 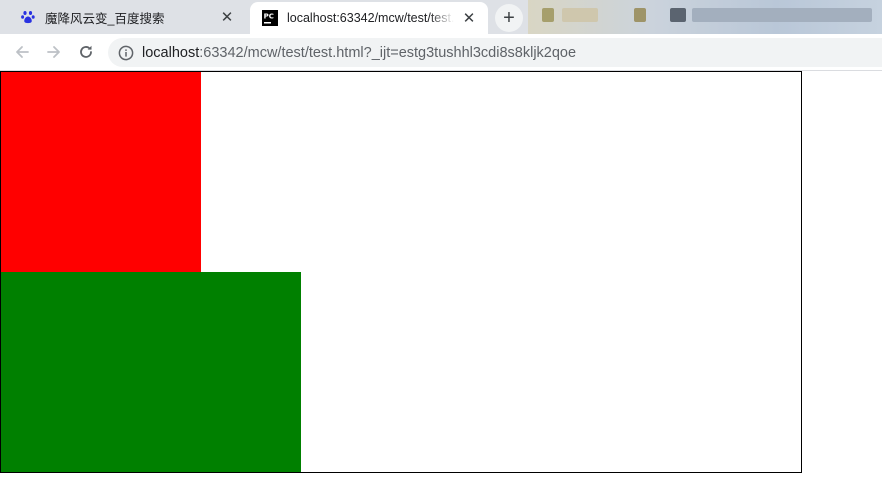 What do you see at coordinates (101, 172) in the screenshot?
I see `red-box` at bounding box center [101, 172].